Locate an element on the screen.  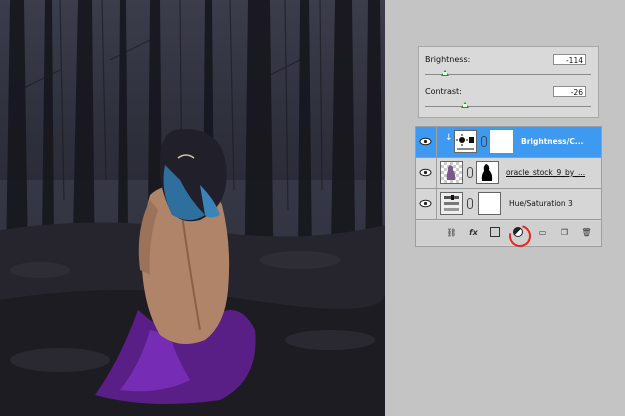
mask-icon is located at coordinates (495, 232).